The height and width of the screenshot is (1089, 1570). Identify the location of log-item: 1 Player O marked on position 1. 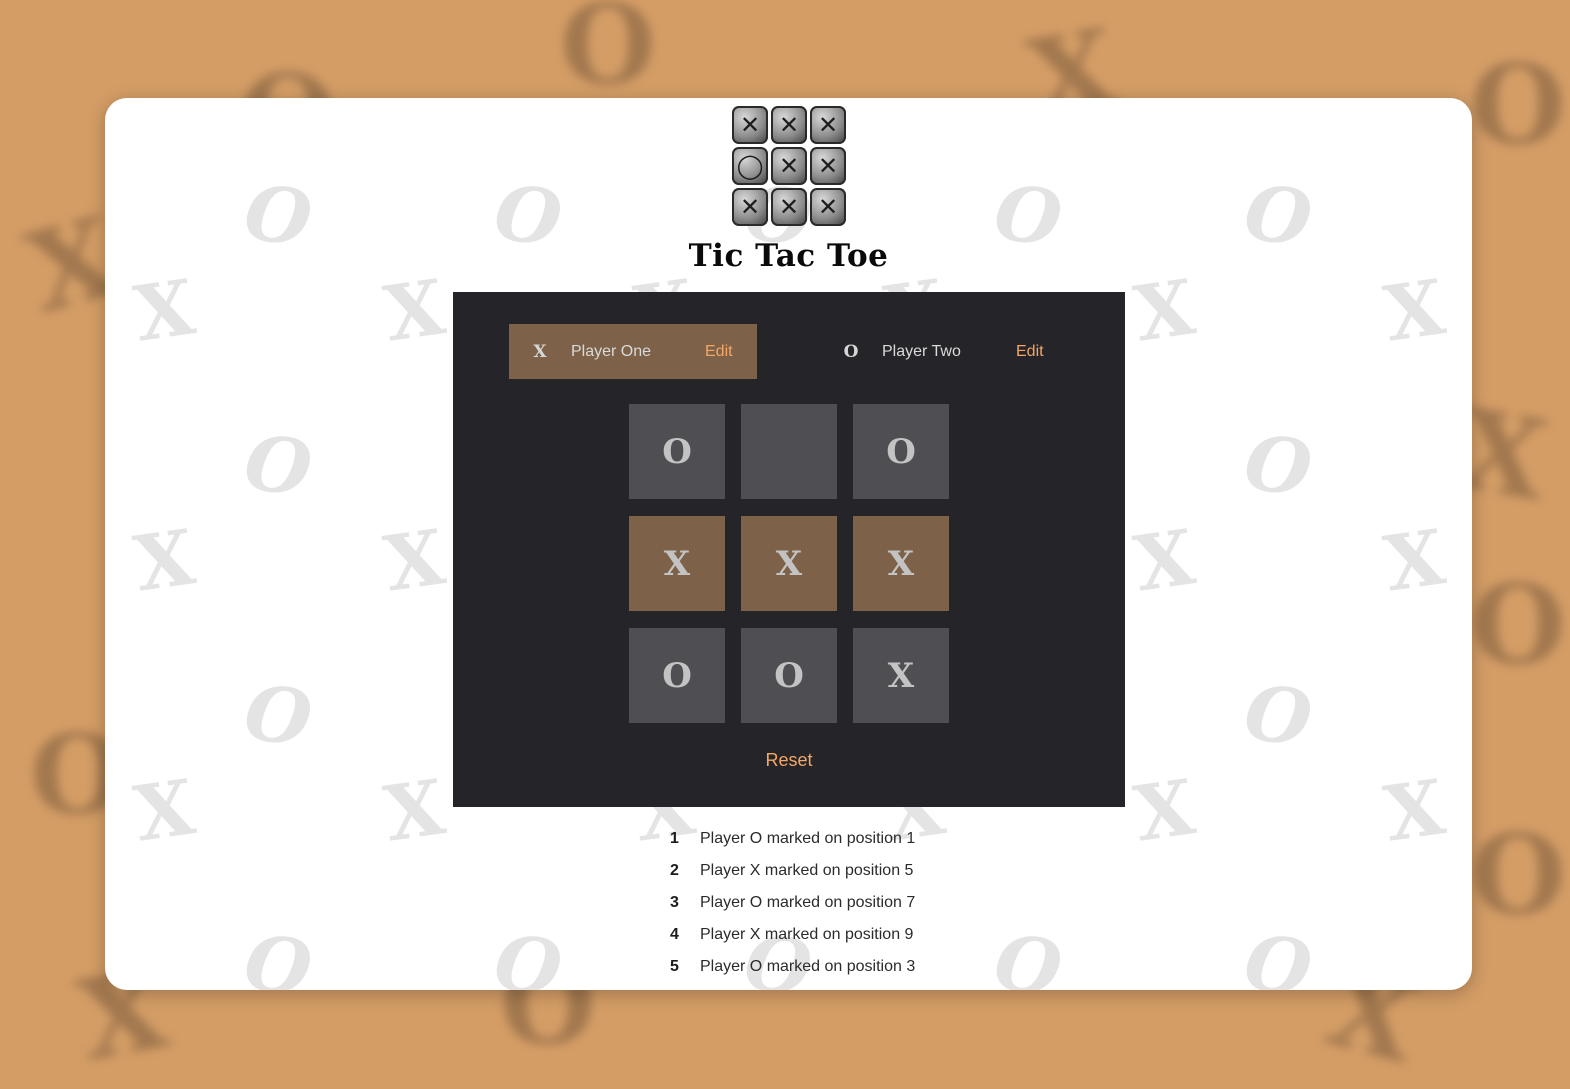
(790, 846).